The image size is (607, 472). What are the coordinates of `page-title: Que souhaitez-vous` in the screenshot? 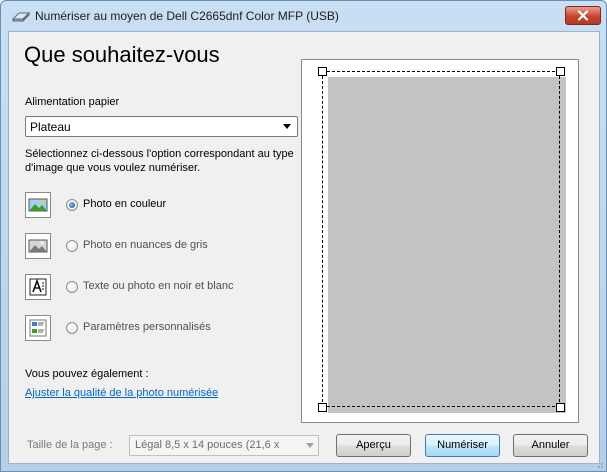 It's located at (122, 54).